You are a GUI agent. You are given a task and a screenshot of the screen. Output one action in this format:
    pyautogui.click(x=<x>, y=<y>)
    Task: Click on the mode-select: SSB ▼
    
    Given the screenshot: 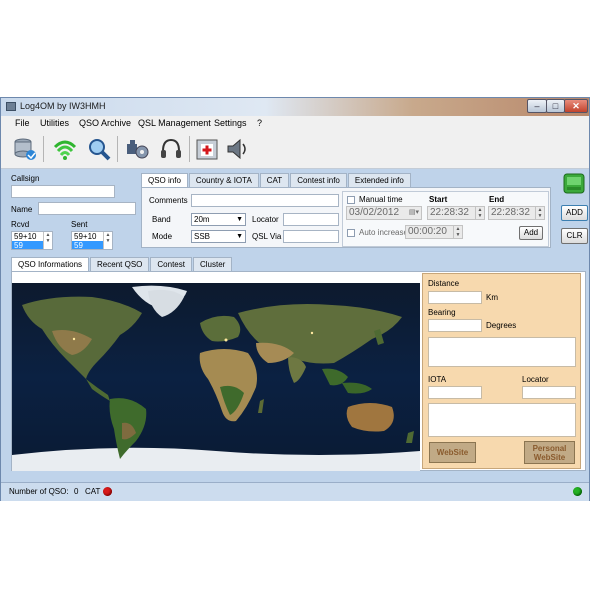 What is the action you would take?
    pyautogui.click(x=218, y=236)
    